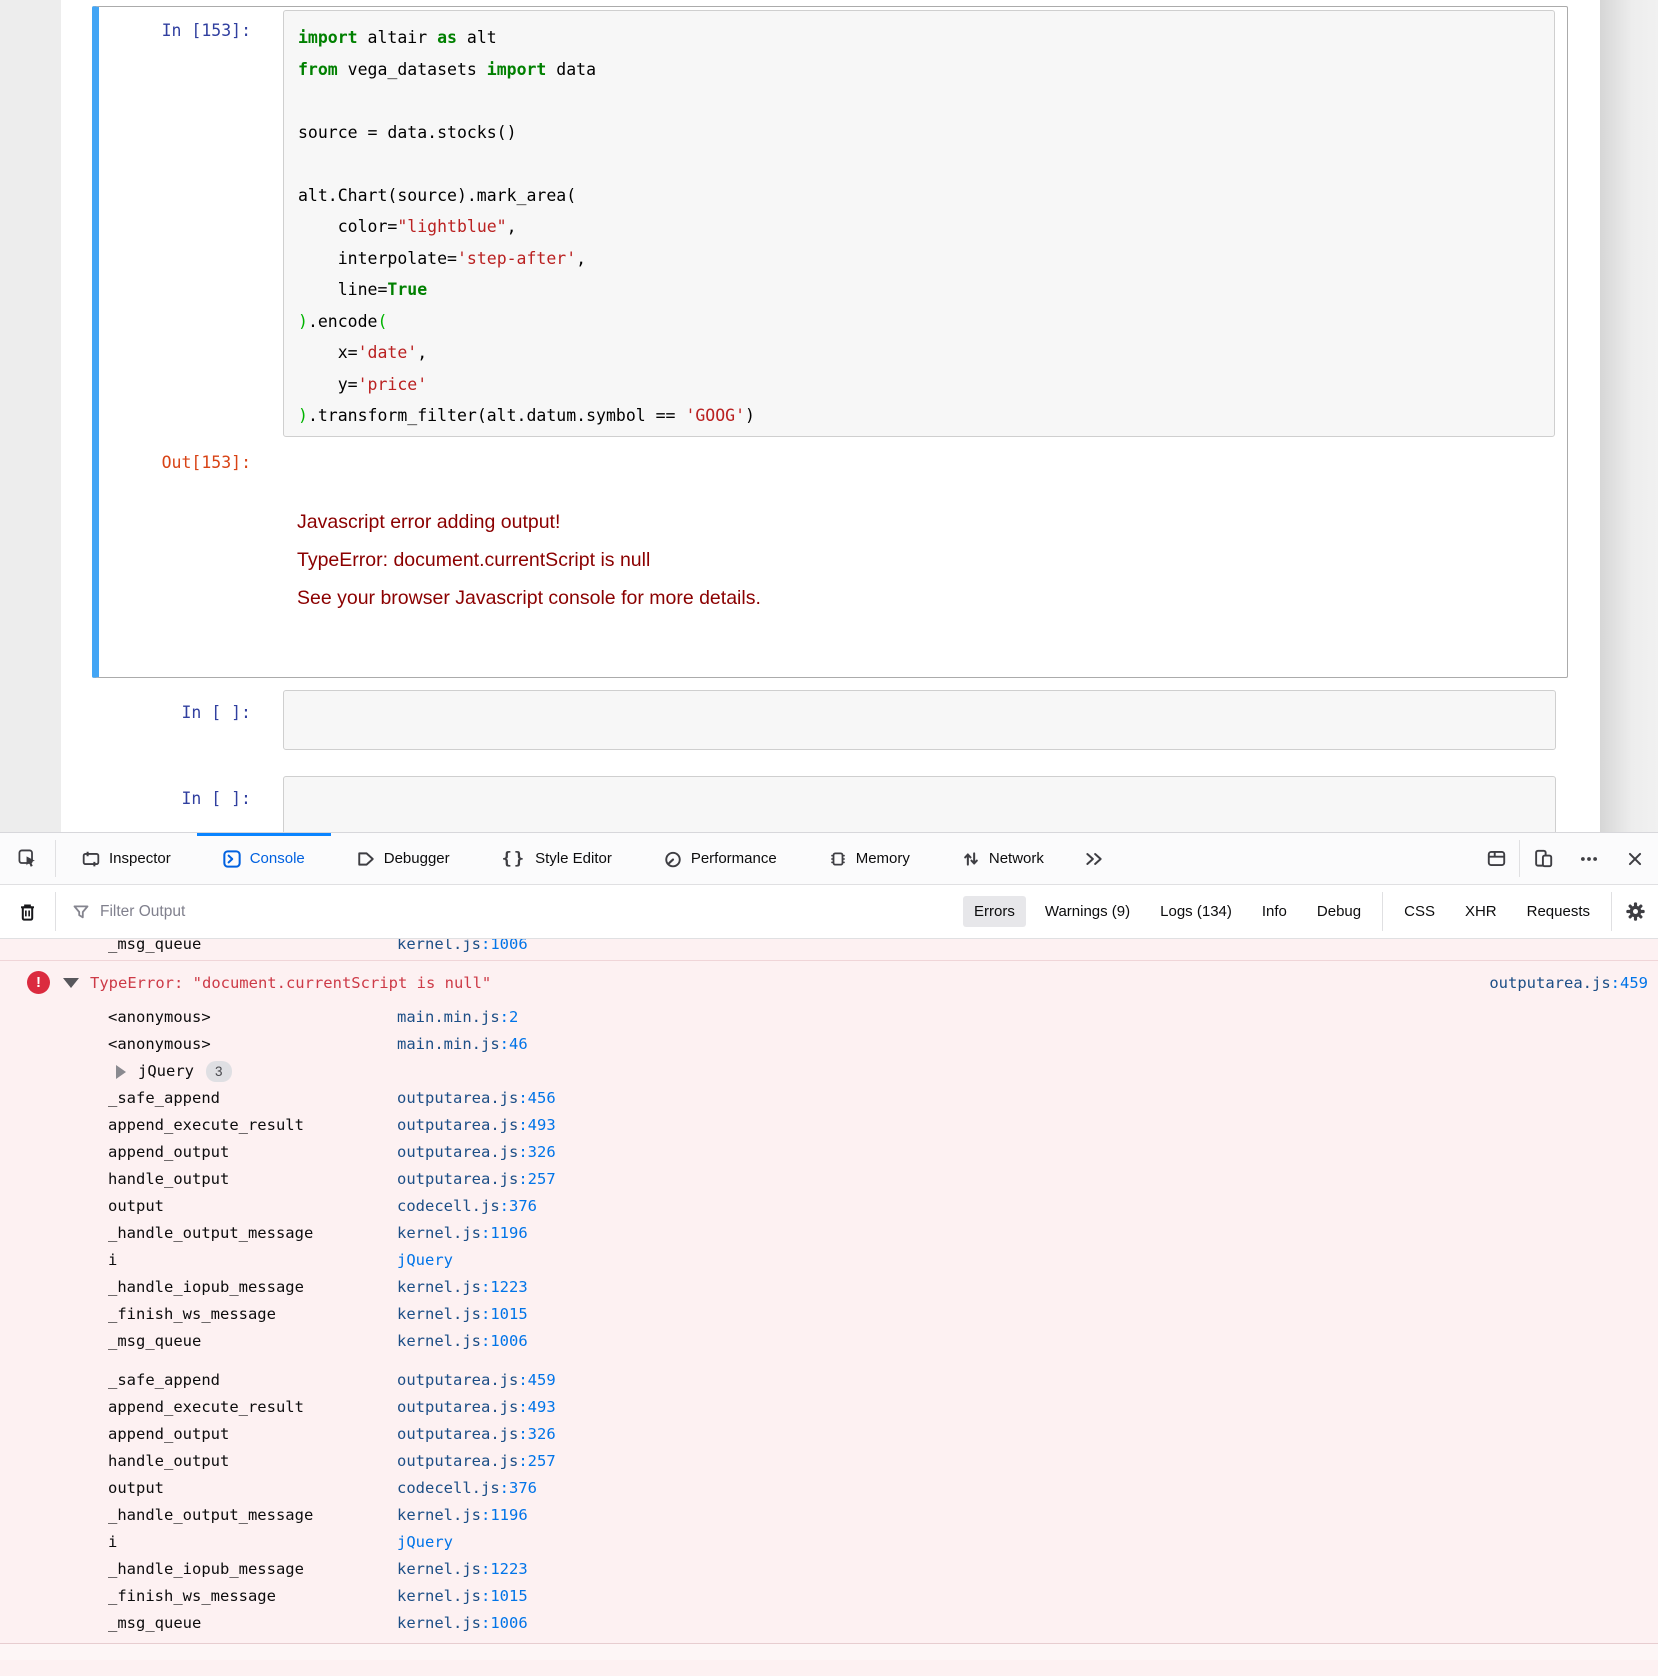 The height and width of the screenshot is (1676, 1658). I want to click on tab-style-editor: {} Style Editor, so click(557, 858).